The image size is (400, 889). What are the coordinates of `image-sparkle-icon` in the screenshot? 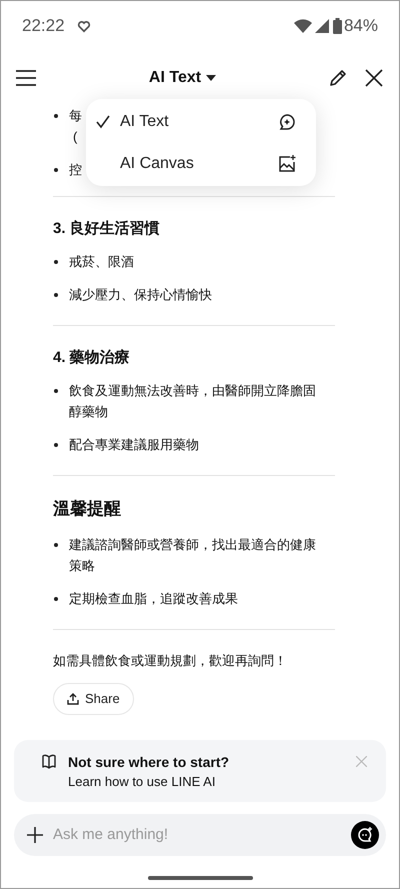 It's located at (287, 163).